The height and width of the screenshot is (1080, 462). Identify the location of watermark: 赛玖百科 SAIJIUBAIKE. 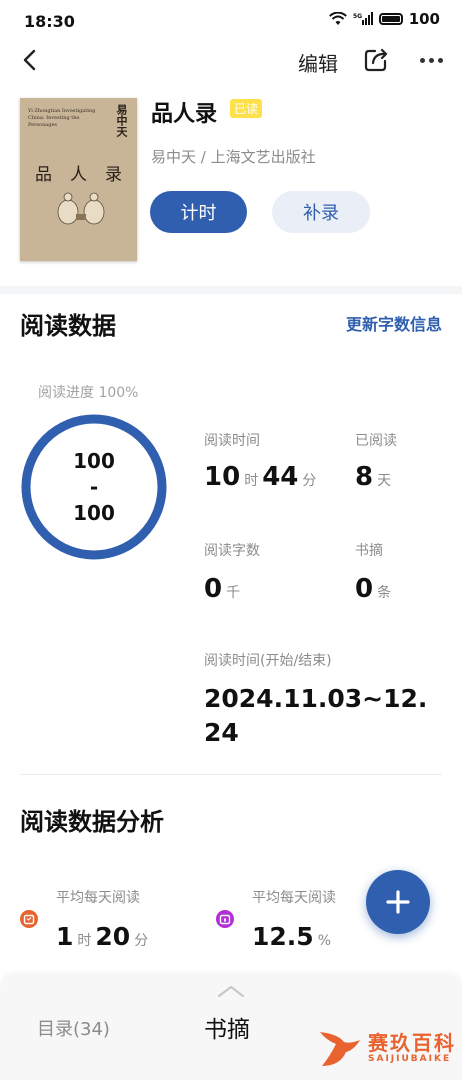
(389, 1048).